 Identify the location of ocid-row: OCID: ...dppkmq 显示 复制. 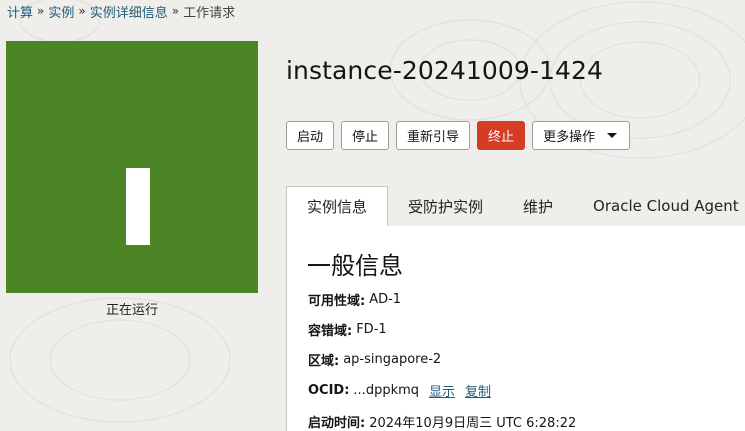
(399, 390).